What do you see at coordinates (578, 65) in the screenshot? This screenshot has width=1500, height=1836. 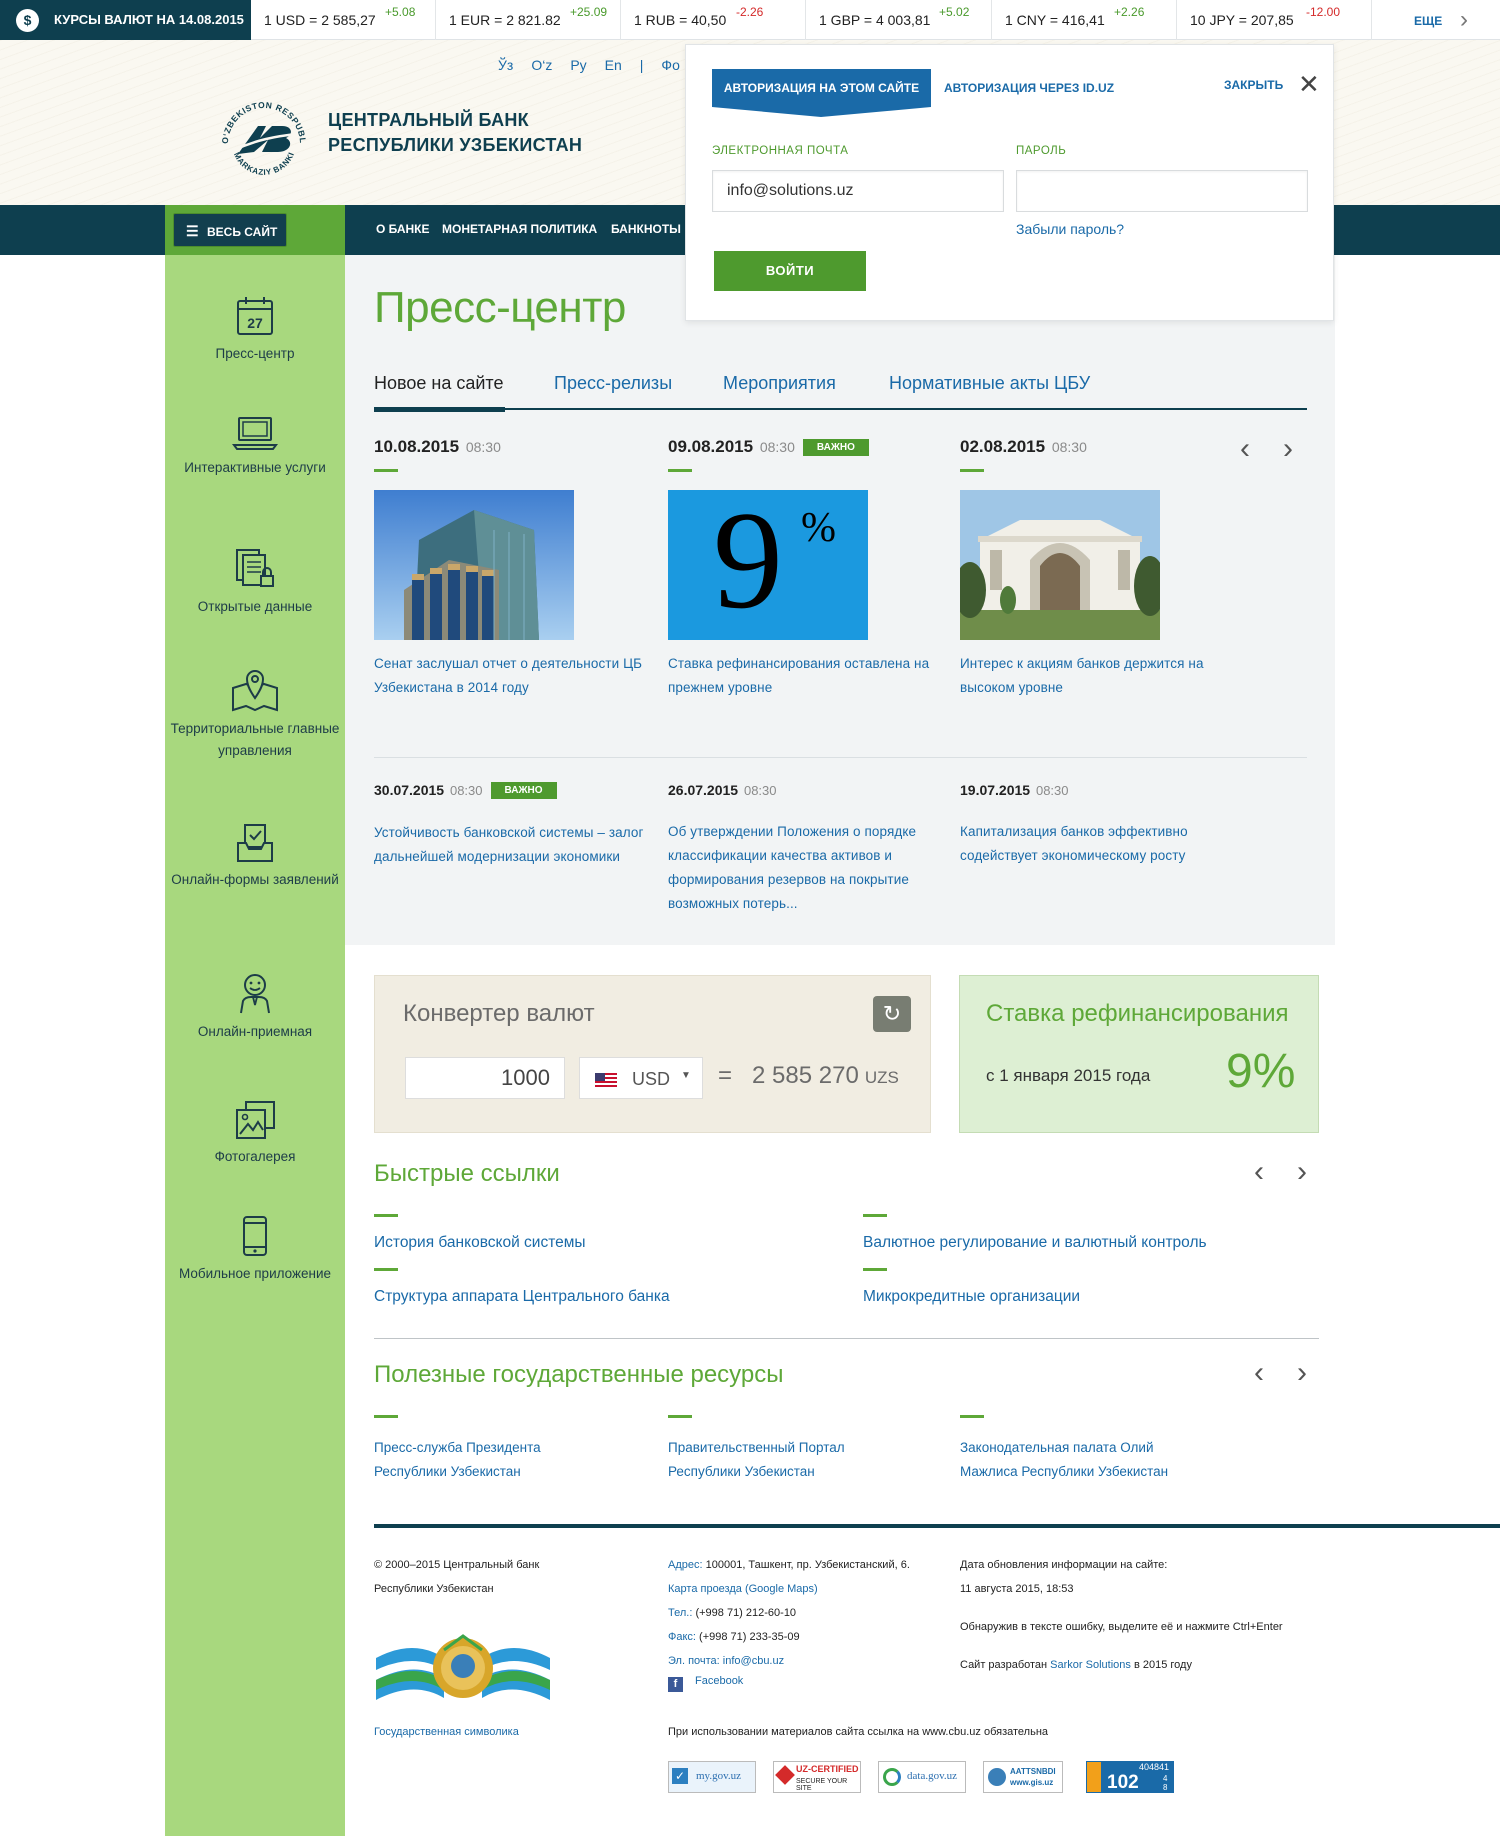 I see `lang-ru: Ру` at bounding box center [578, 65].